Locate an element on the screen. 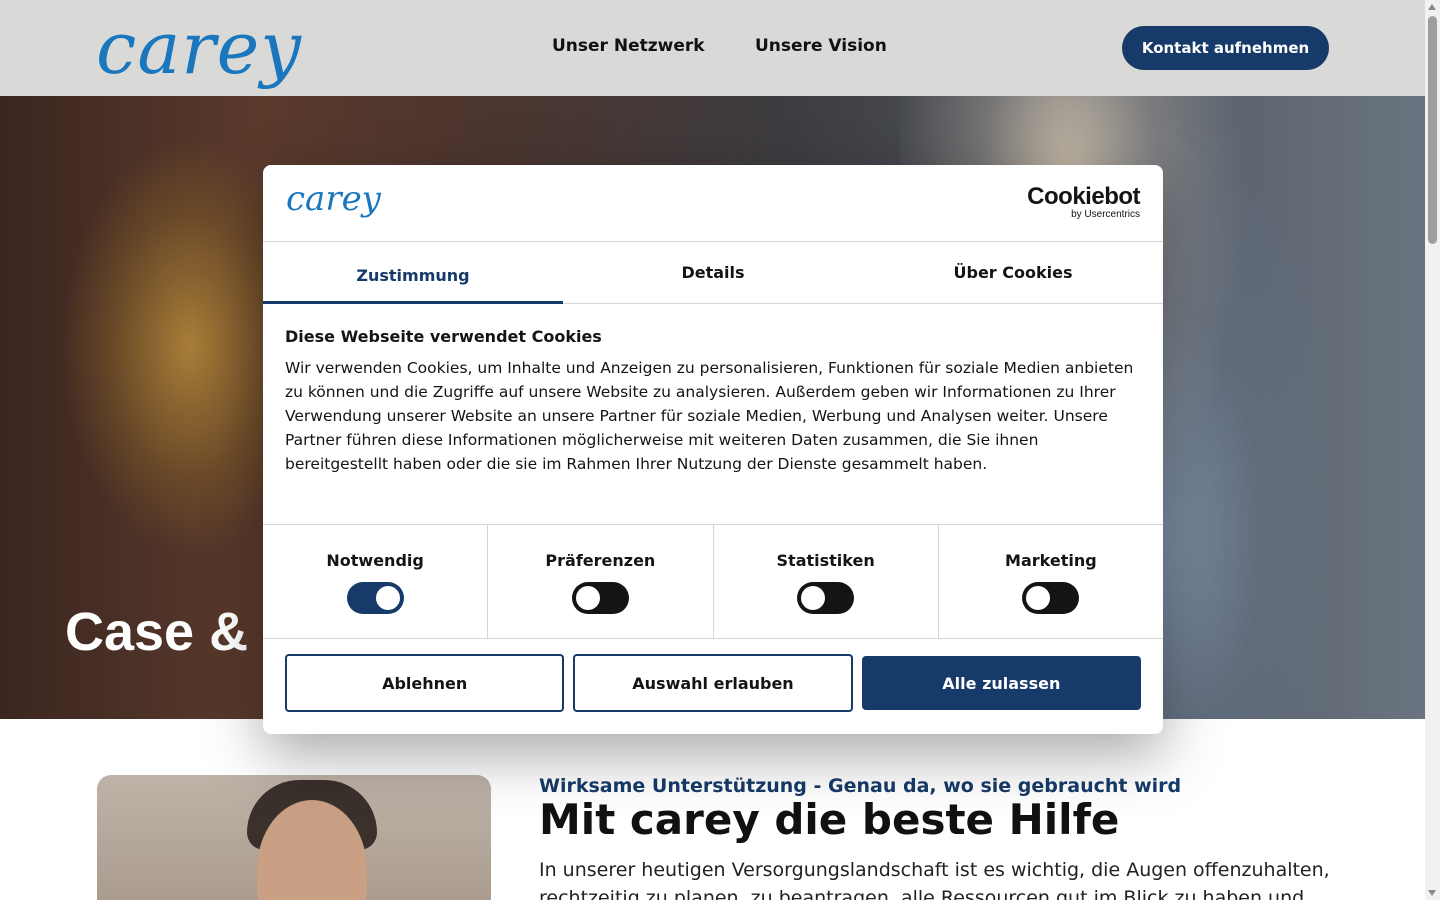  dialog-header: carey Cookiebot by Usercentrics is located at coordinates (713, 203).